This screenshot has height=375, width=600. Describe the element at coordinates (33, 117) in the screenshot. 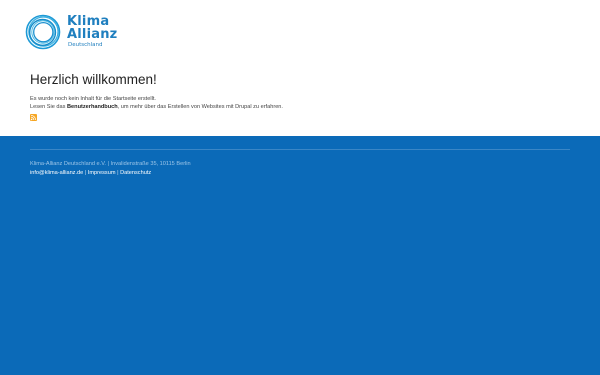

I see `rss-feed-icon` at that location.